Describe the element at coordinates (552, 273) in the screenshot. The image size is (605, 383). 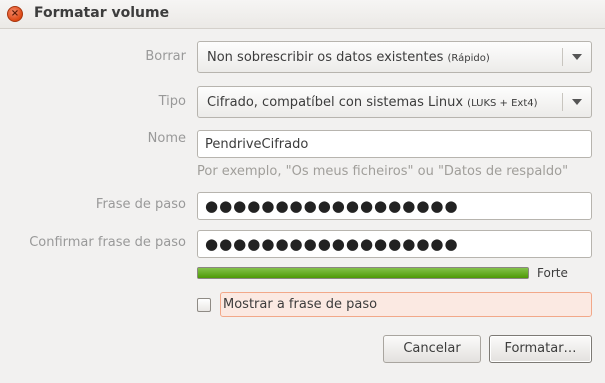
I see `strength-label: Forte` at that location.